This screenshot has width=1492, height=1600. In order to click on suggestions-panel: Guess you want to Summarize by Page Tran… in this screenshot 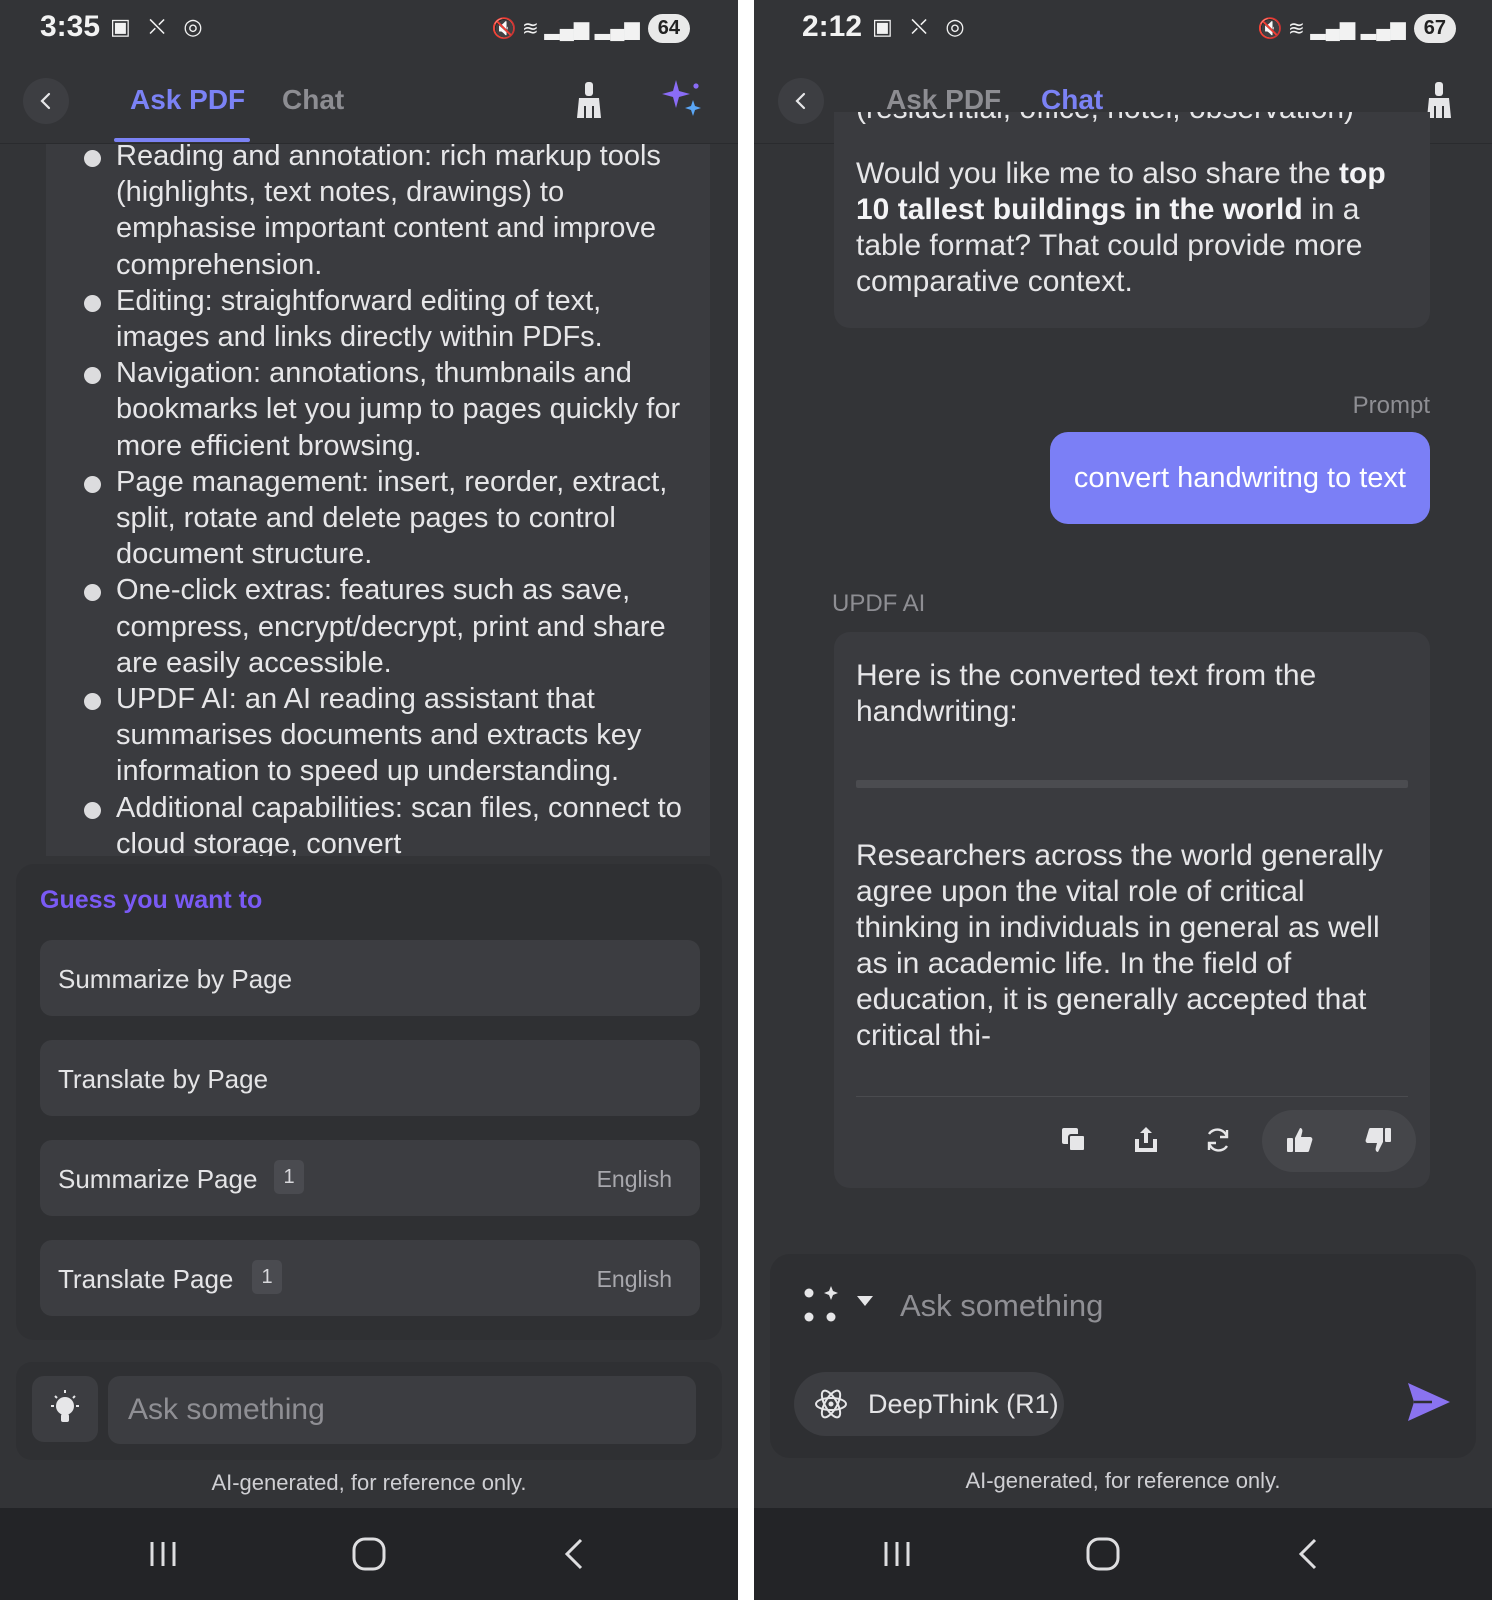, I will do `click(369, 1102)`.